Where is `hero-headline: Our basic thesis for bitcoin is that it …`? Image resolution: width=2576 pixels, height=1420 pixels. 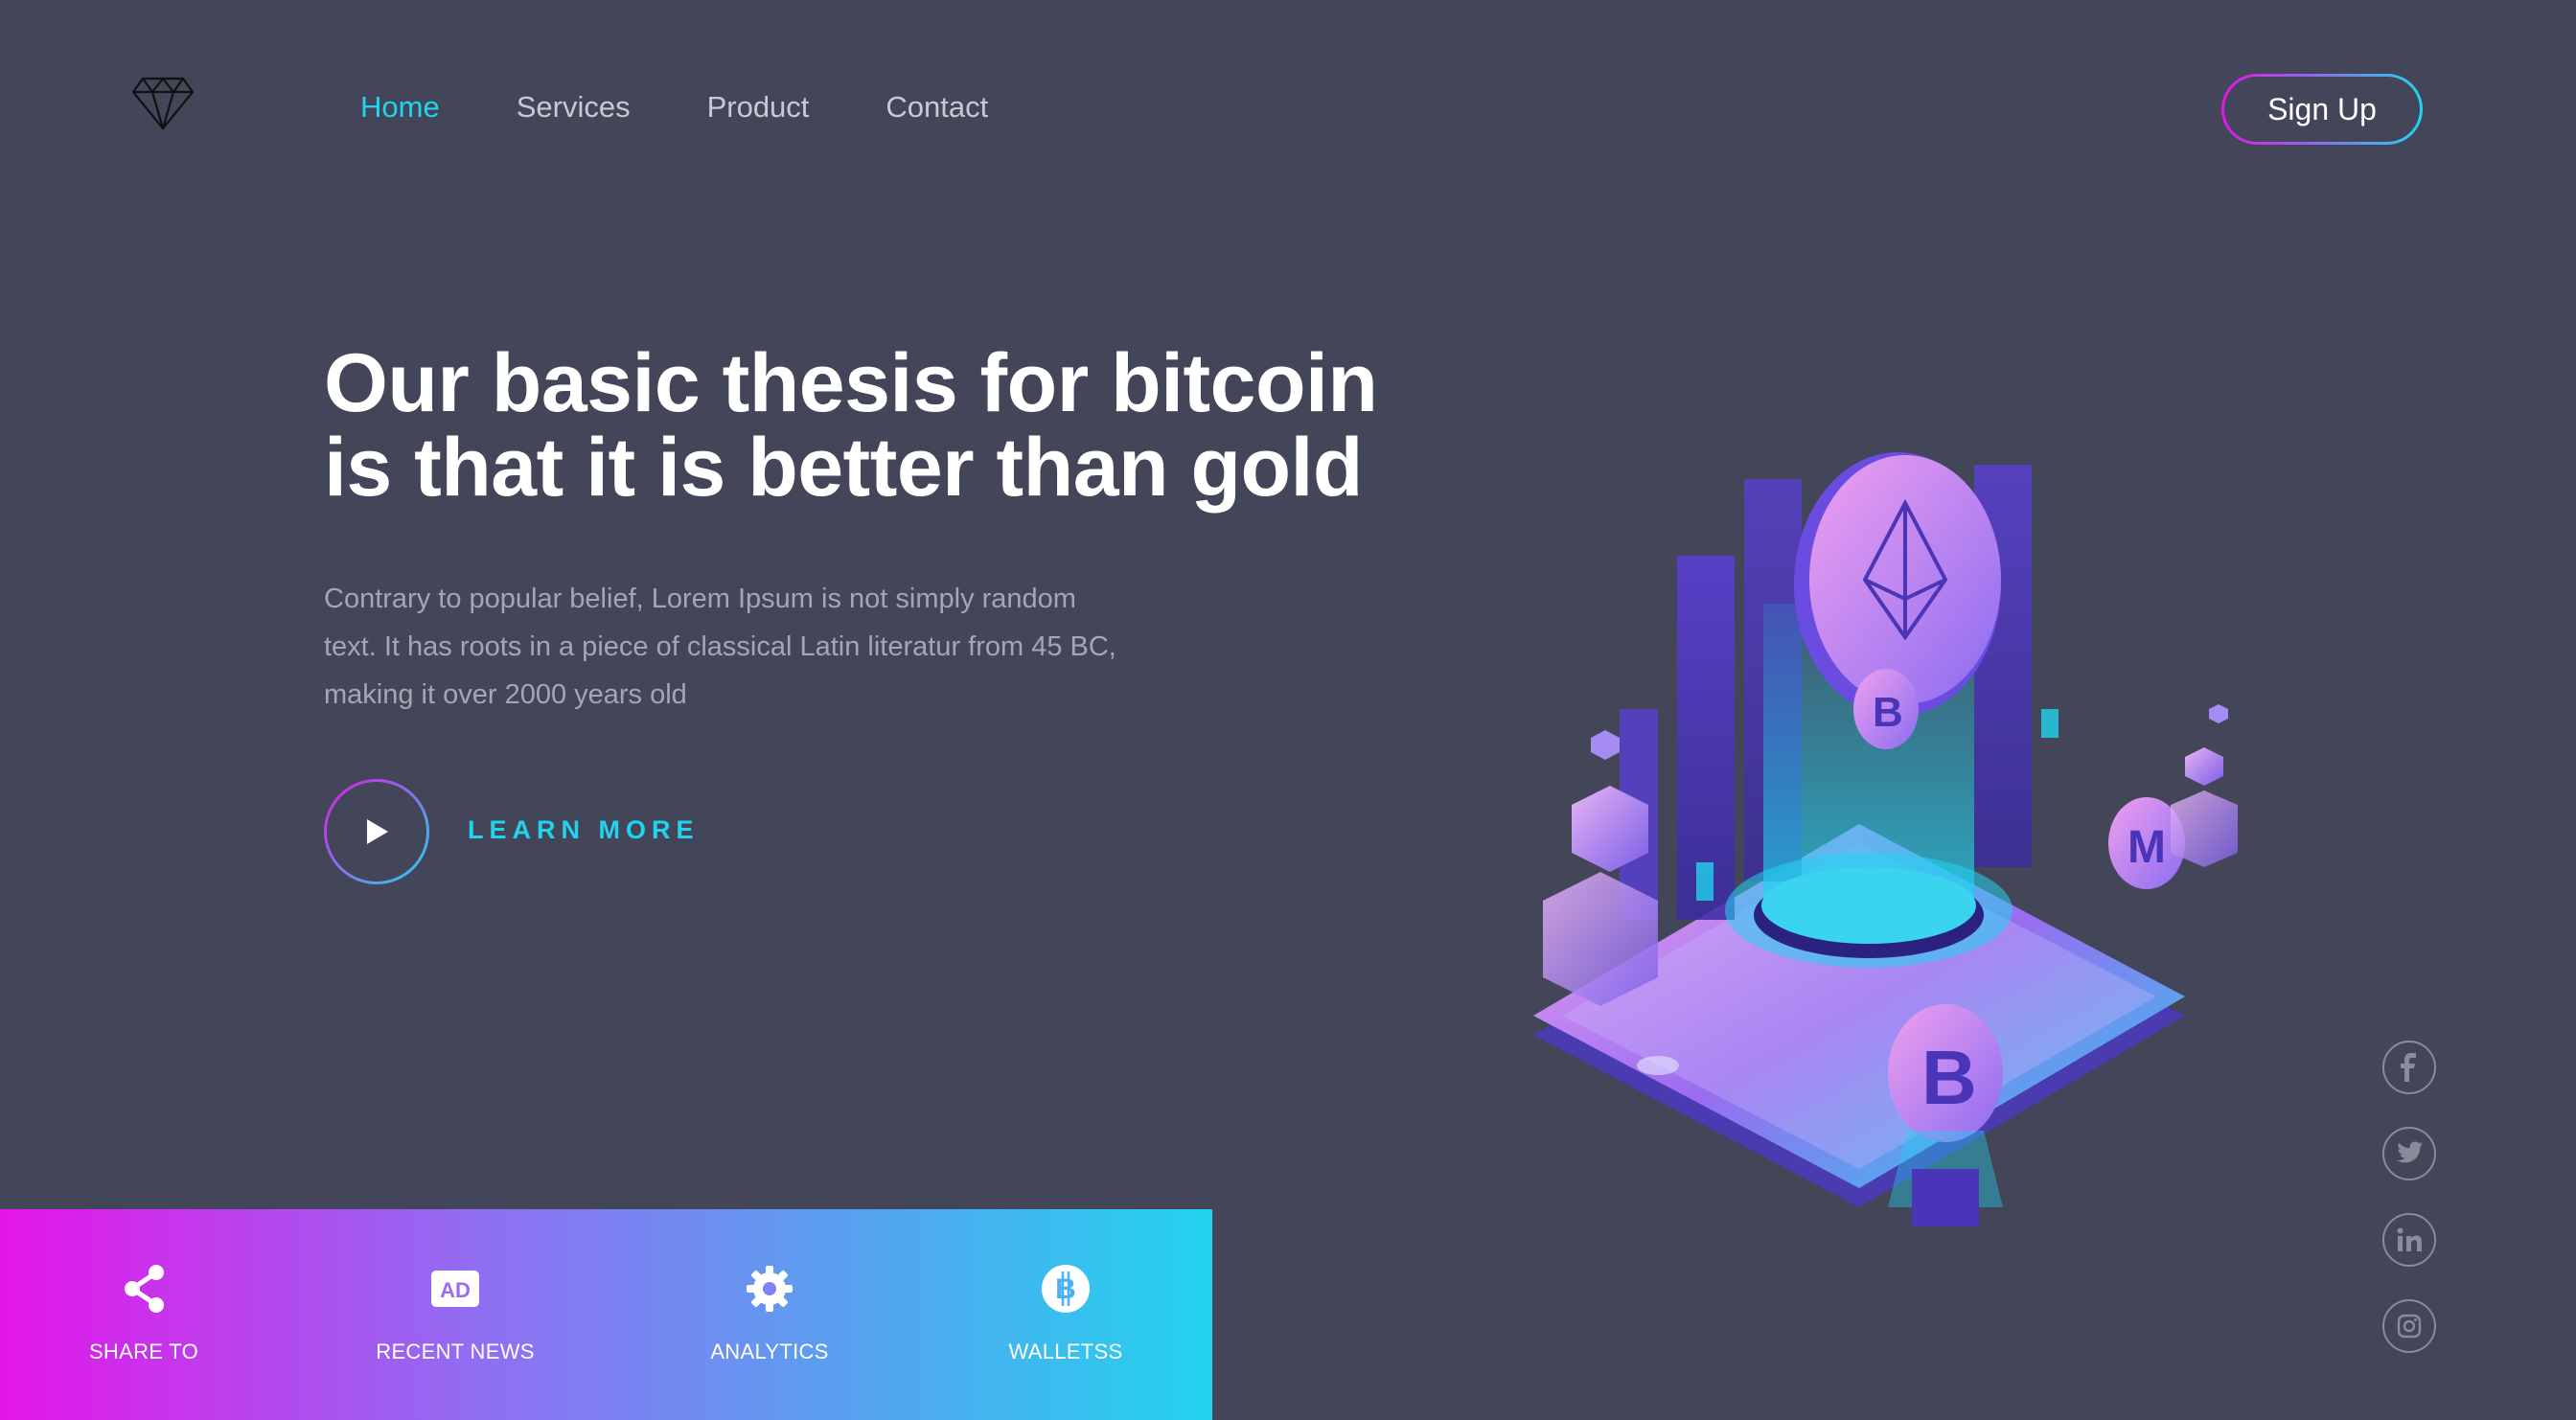 hero-headline: Our basic thesis for bitcoin is that it … is located at coordinates (899, 425).